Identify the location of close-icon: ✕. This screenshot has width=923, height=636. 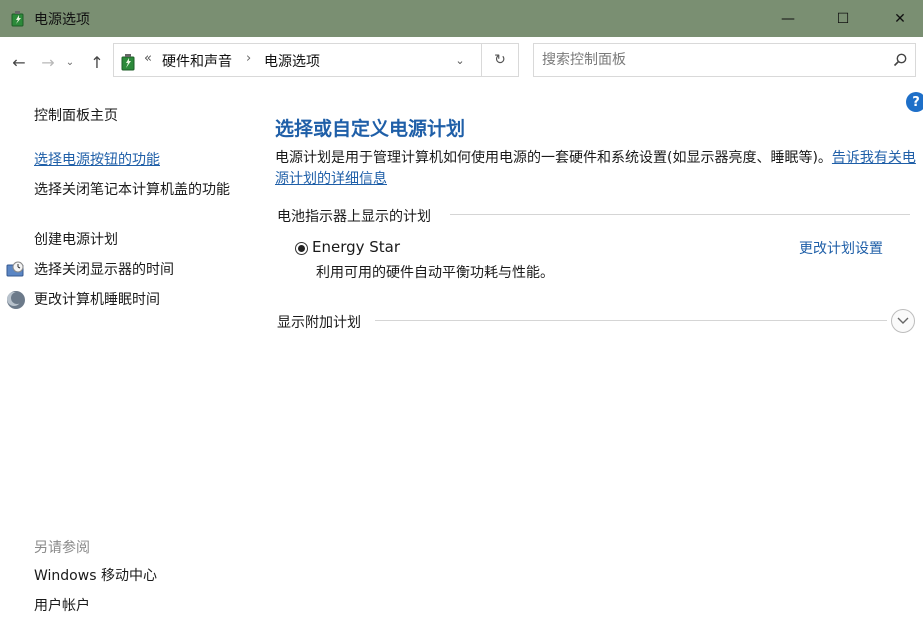
(900, 18).